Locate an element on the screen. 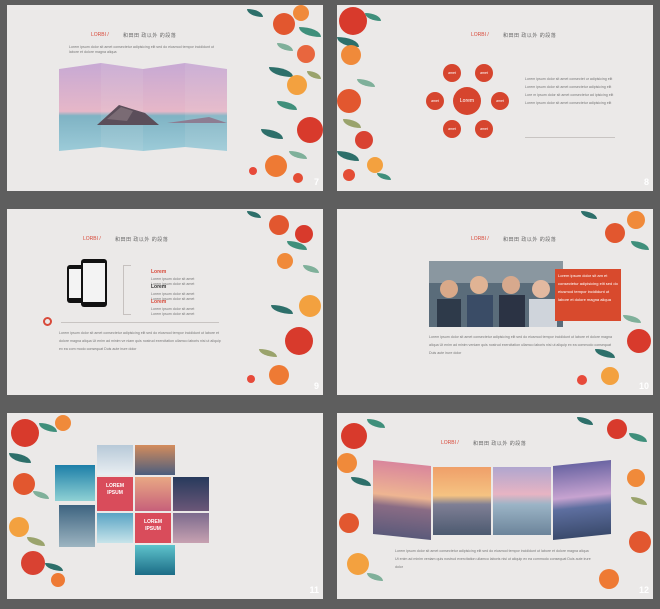 The width and height of the screenshot is (660, 609). slide-number: 10 is located at coordinates (643, 386).